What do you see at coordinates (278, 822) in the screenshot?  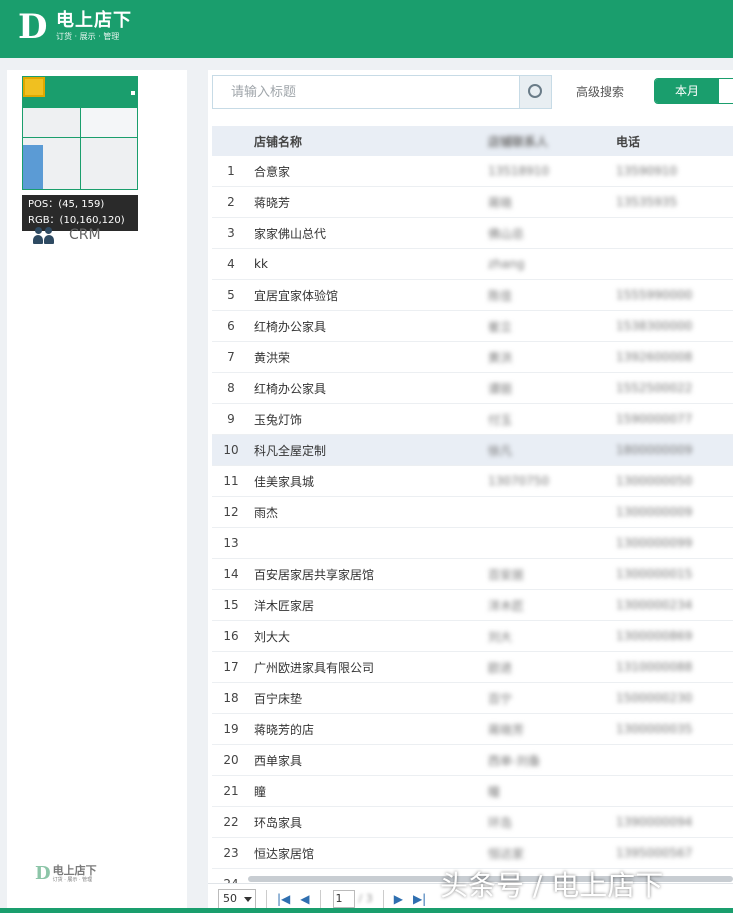 I see `store-name-cell: 环岛家具` at bounding box center [278, 822].